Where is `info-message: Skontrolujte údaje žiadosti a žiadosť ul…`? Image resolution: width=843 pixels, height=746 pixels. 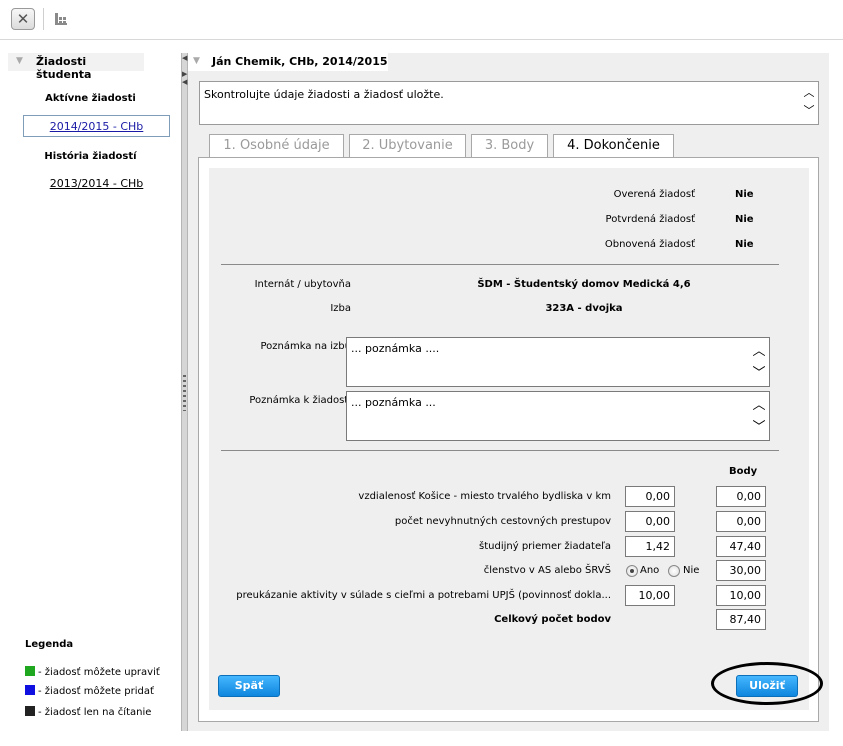
info-message: Skontrolujte údaje žiadosti a žiadosť ul… is located at coordinates (324, 94).